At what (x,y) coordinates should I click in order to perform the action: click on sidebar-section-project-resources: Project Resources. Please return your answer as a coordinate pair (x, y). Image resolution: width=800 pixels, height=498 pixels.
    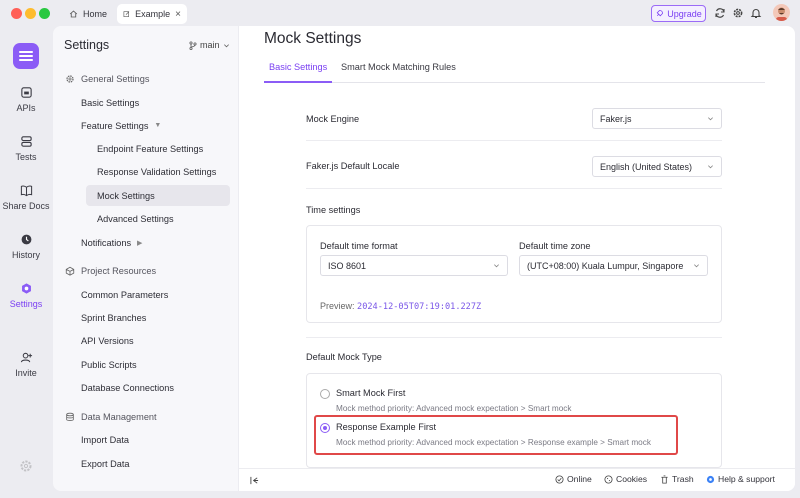
    Looking at the image, I should click on (145, 270).